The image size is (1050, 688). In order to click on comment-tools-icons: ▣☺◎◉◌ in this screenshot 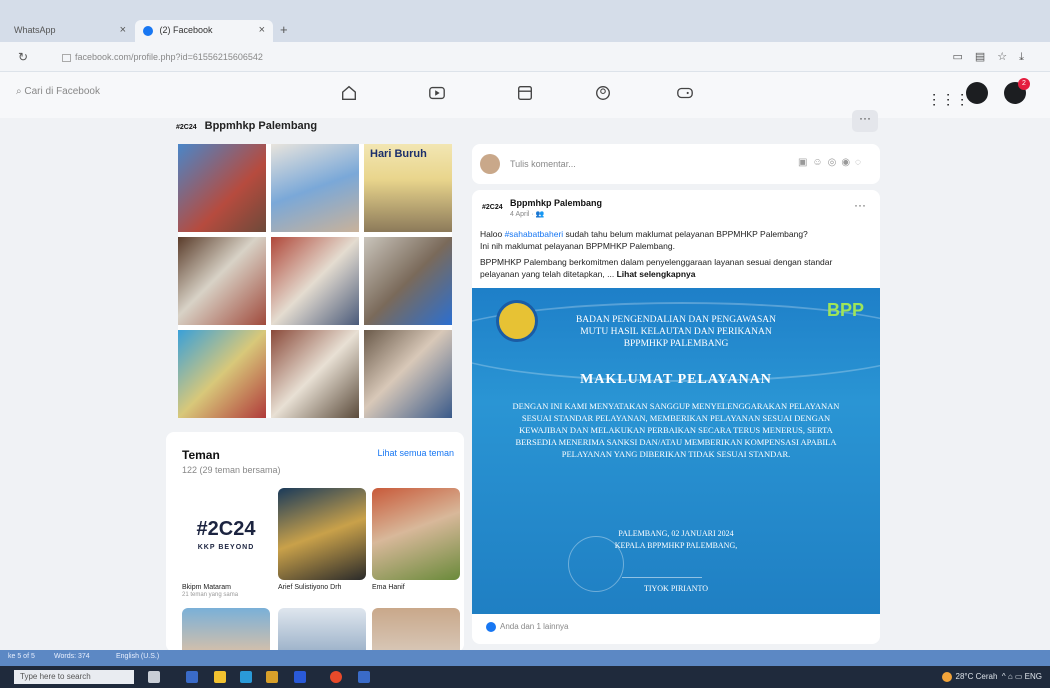, I will do `click(832, 162)`.